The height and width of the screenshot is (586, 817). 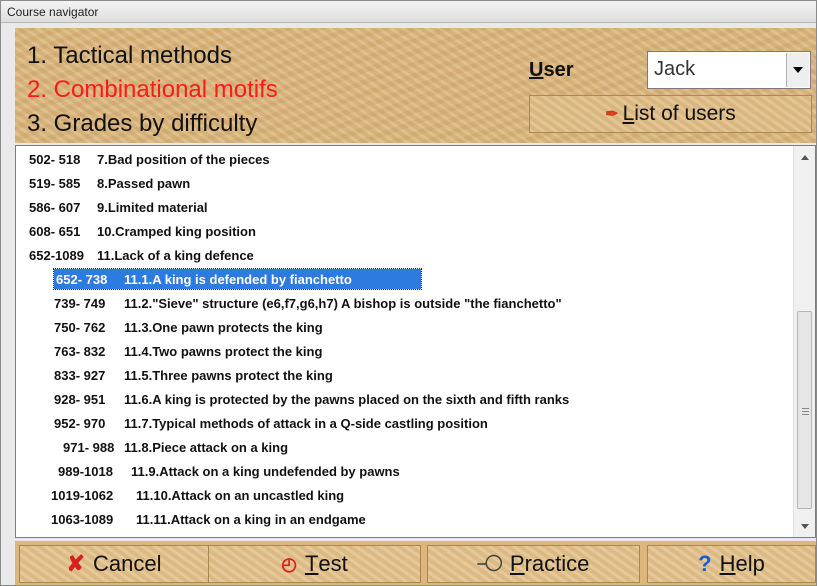 What do you see at coordinates (612, 114) in the screenshot?
I see `users-icon: ✒` at bounding box center [612, 114].